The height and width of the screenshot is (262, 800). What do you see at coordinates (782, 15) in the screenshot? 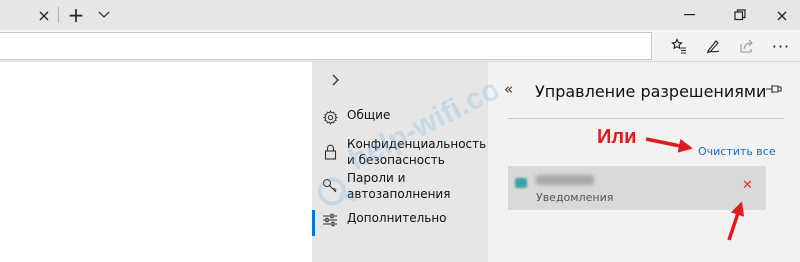
I see `window-close-icon: ×` at bounding box center [782, 15].